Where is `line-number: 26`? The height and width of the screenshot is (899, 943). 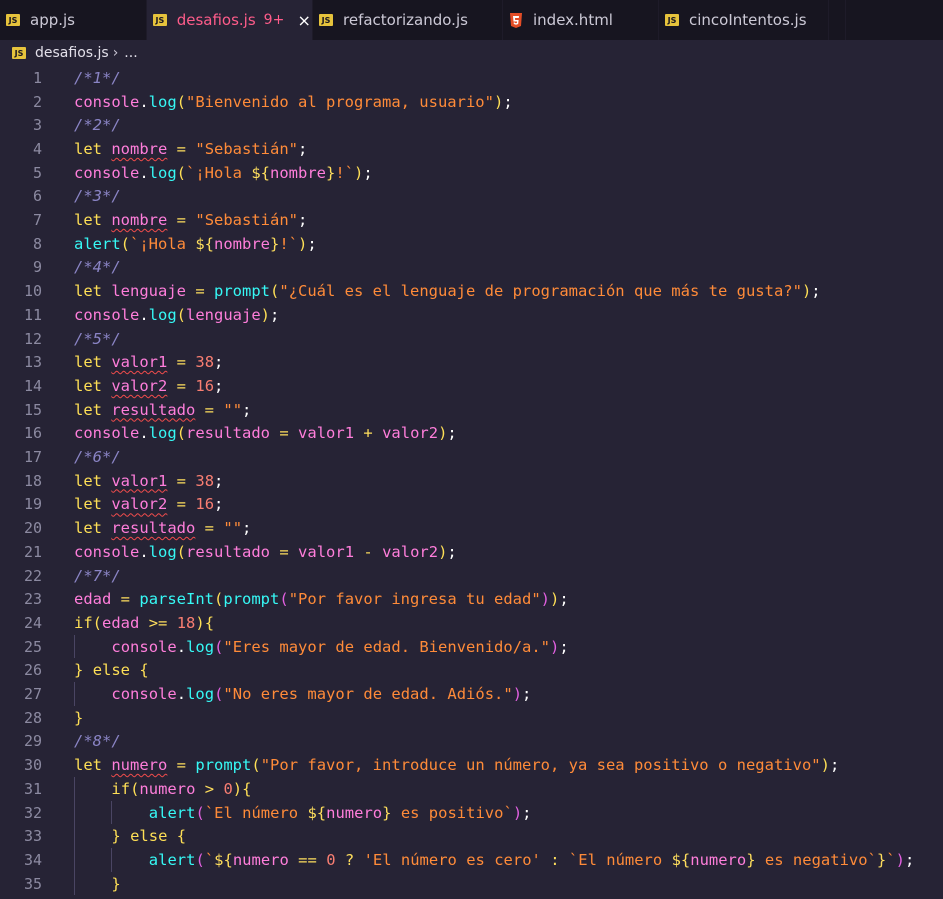 line-number: 26 is located at coordinates (32, 670).